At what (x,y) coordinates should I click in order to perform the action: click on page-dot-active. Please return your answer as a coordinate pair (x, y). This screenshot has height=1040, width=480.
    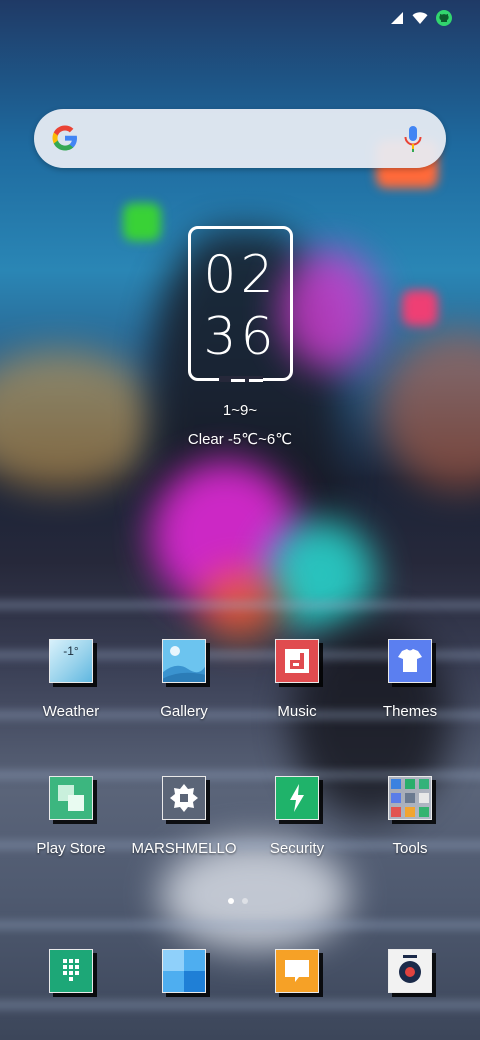
    Looking at the image, I should click on (231, 901).